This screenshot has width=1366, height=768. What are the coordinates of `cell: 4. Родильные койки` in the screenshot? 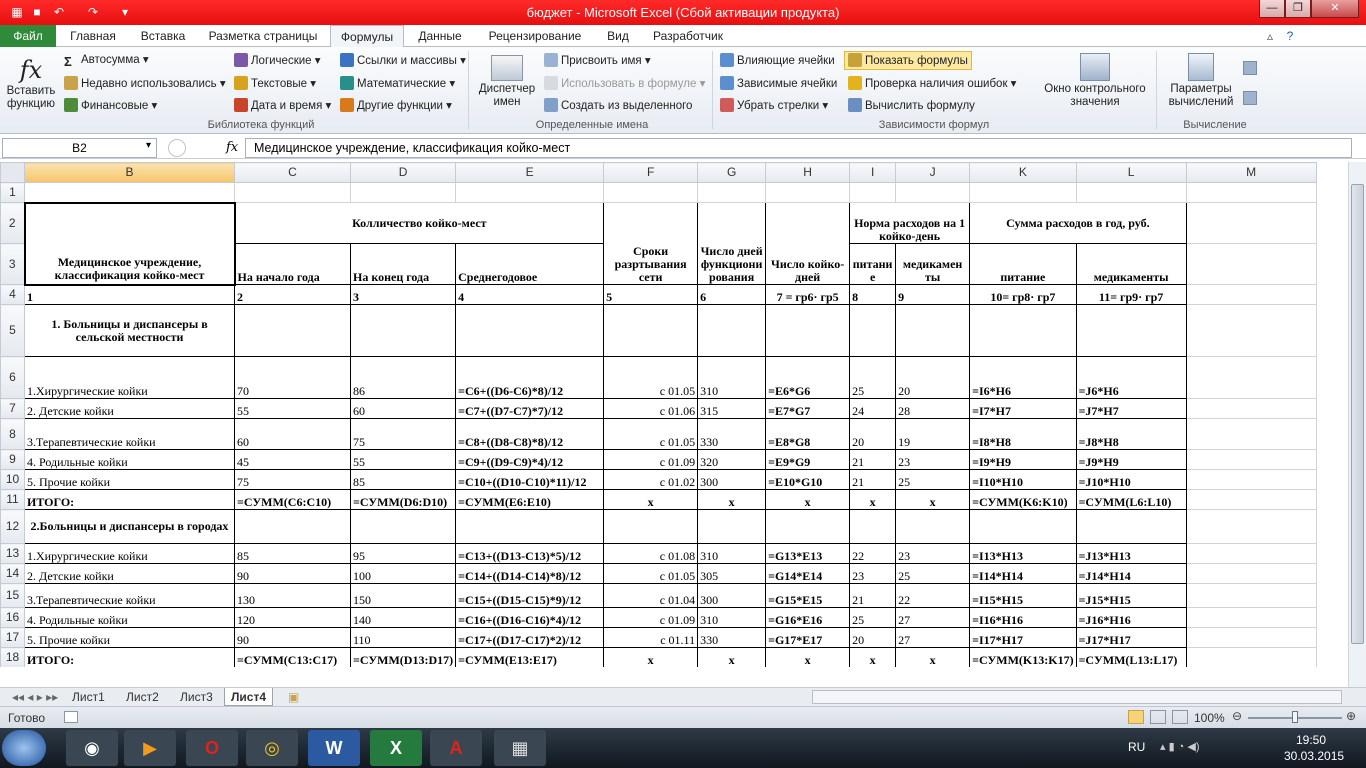 It's located at (129, 459).